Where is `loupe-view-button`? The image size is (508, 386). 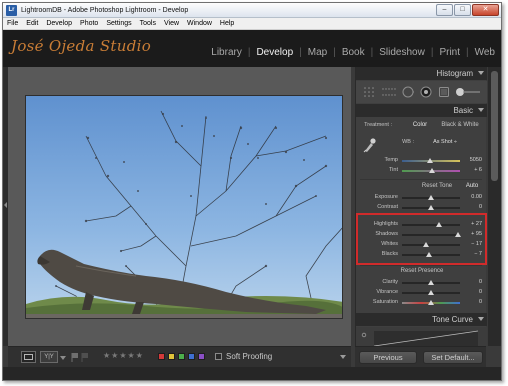 loupe-view-button is located at coordinates (28, 357).